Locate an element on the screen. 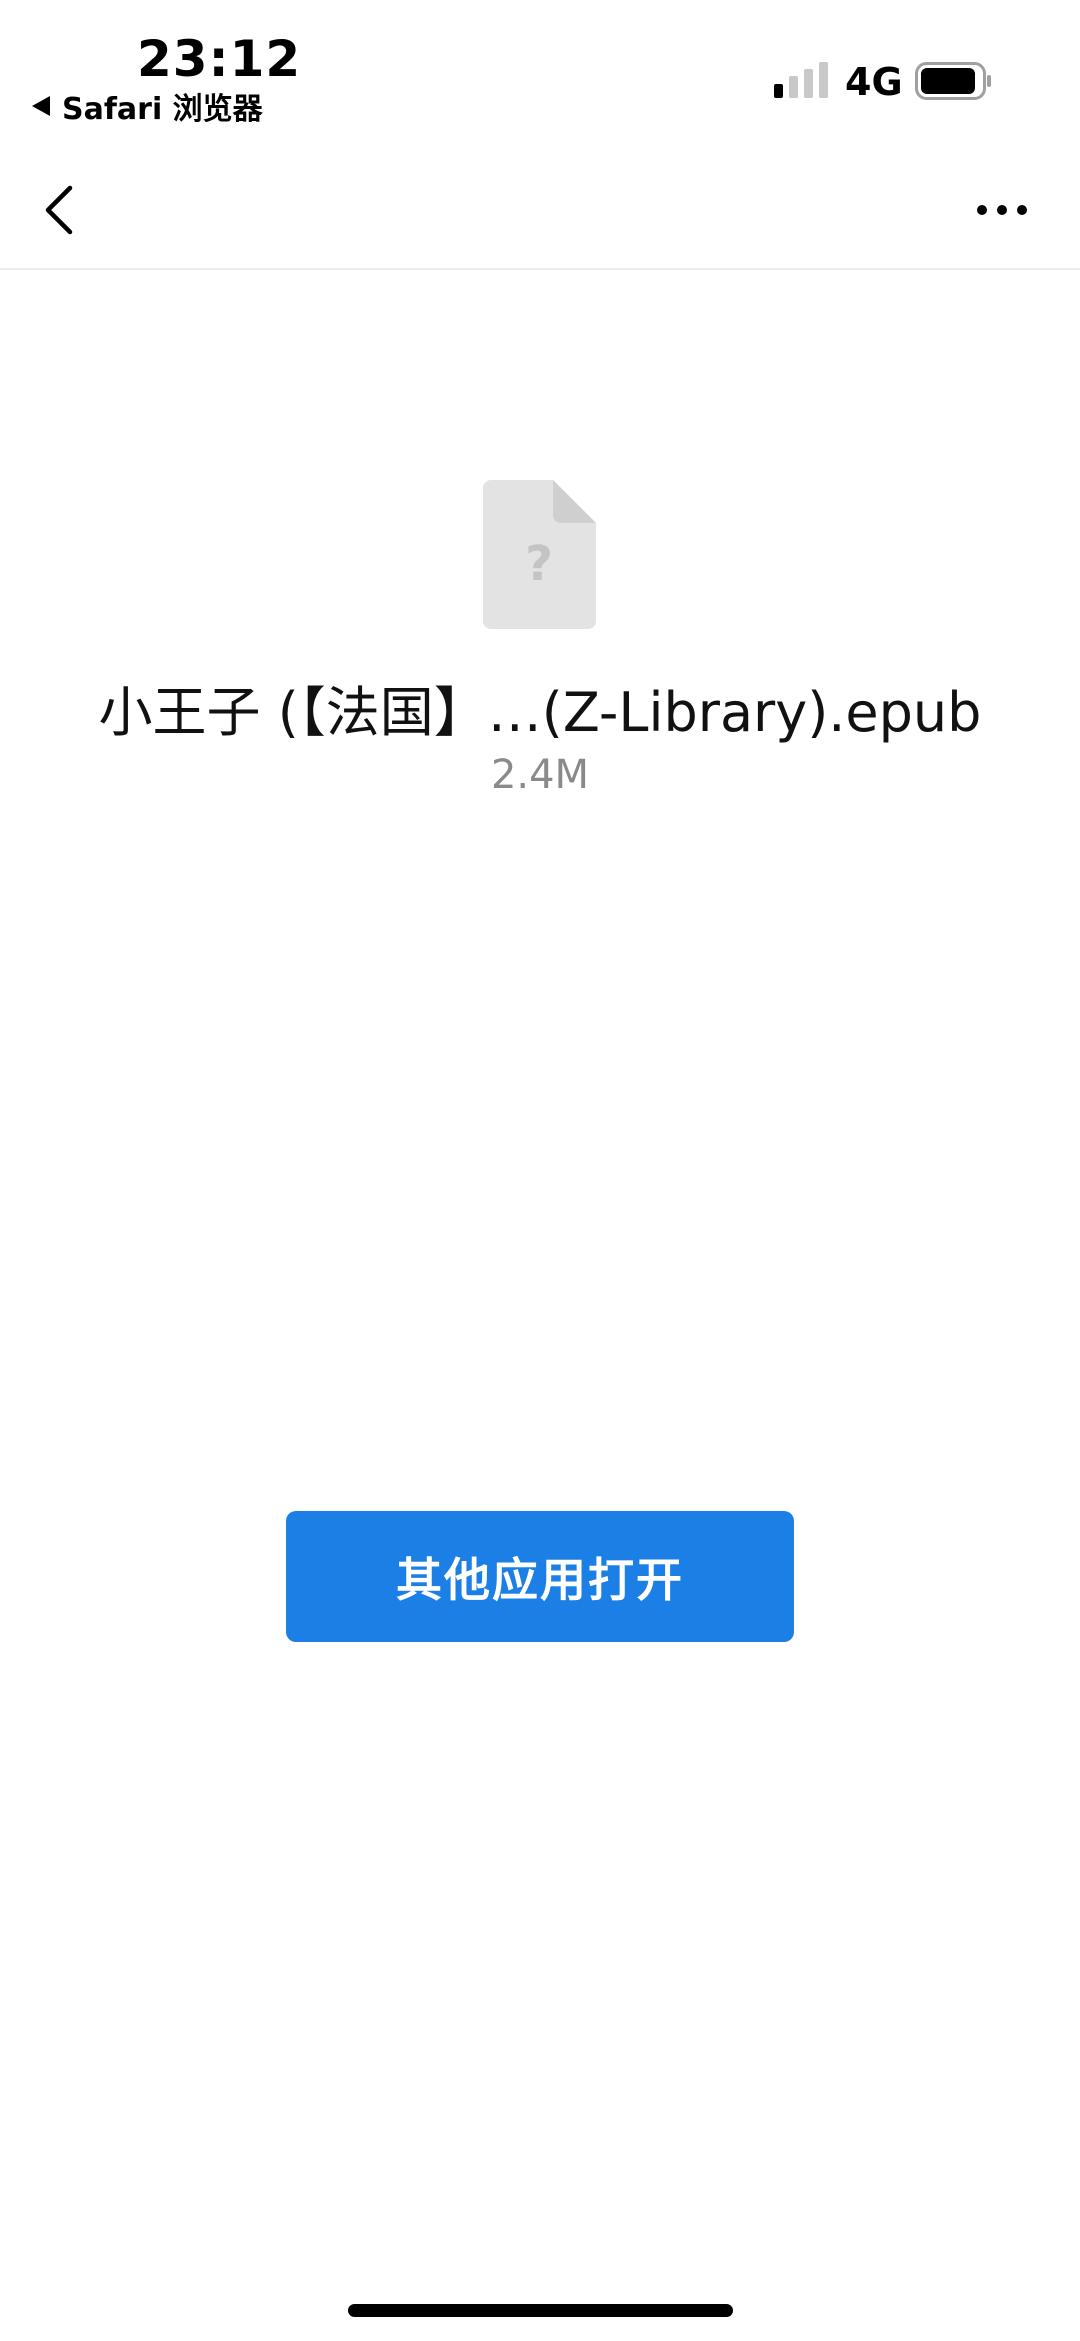 The height and width of the screenshot is (2341, 1080). back-to-safari-link: Safari 浏览器 is located at coordinates (147, 106).